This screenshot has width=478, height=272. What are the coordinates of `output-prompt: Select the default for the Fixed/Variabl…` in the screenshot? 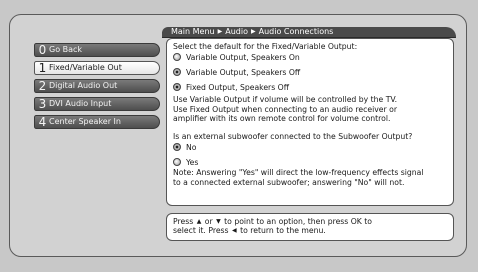 It's located at (265, 46).